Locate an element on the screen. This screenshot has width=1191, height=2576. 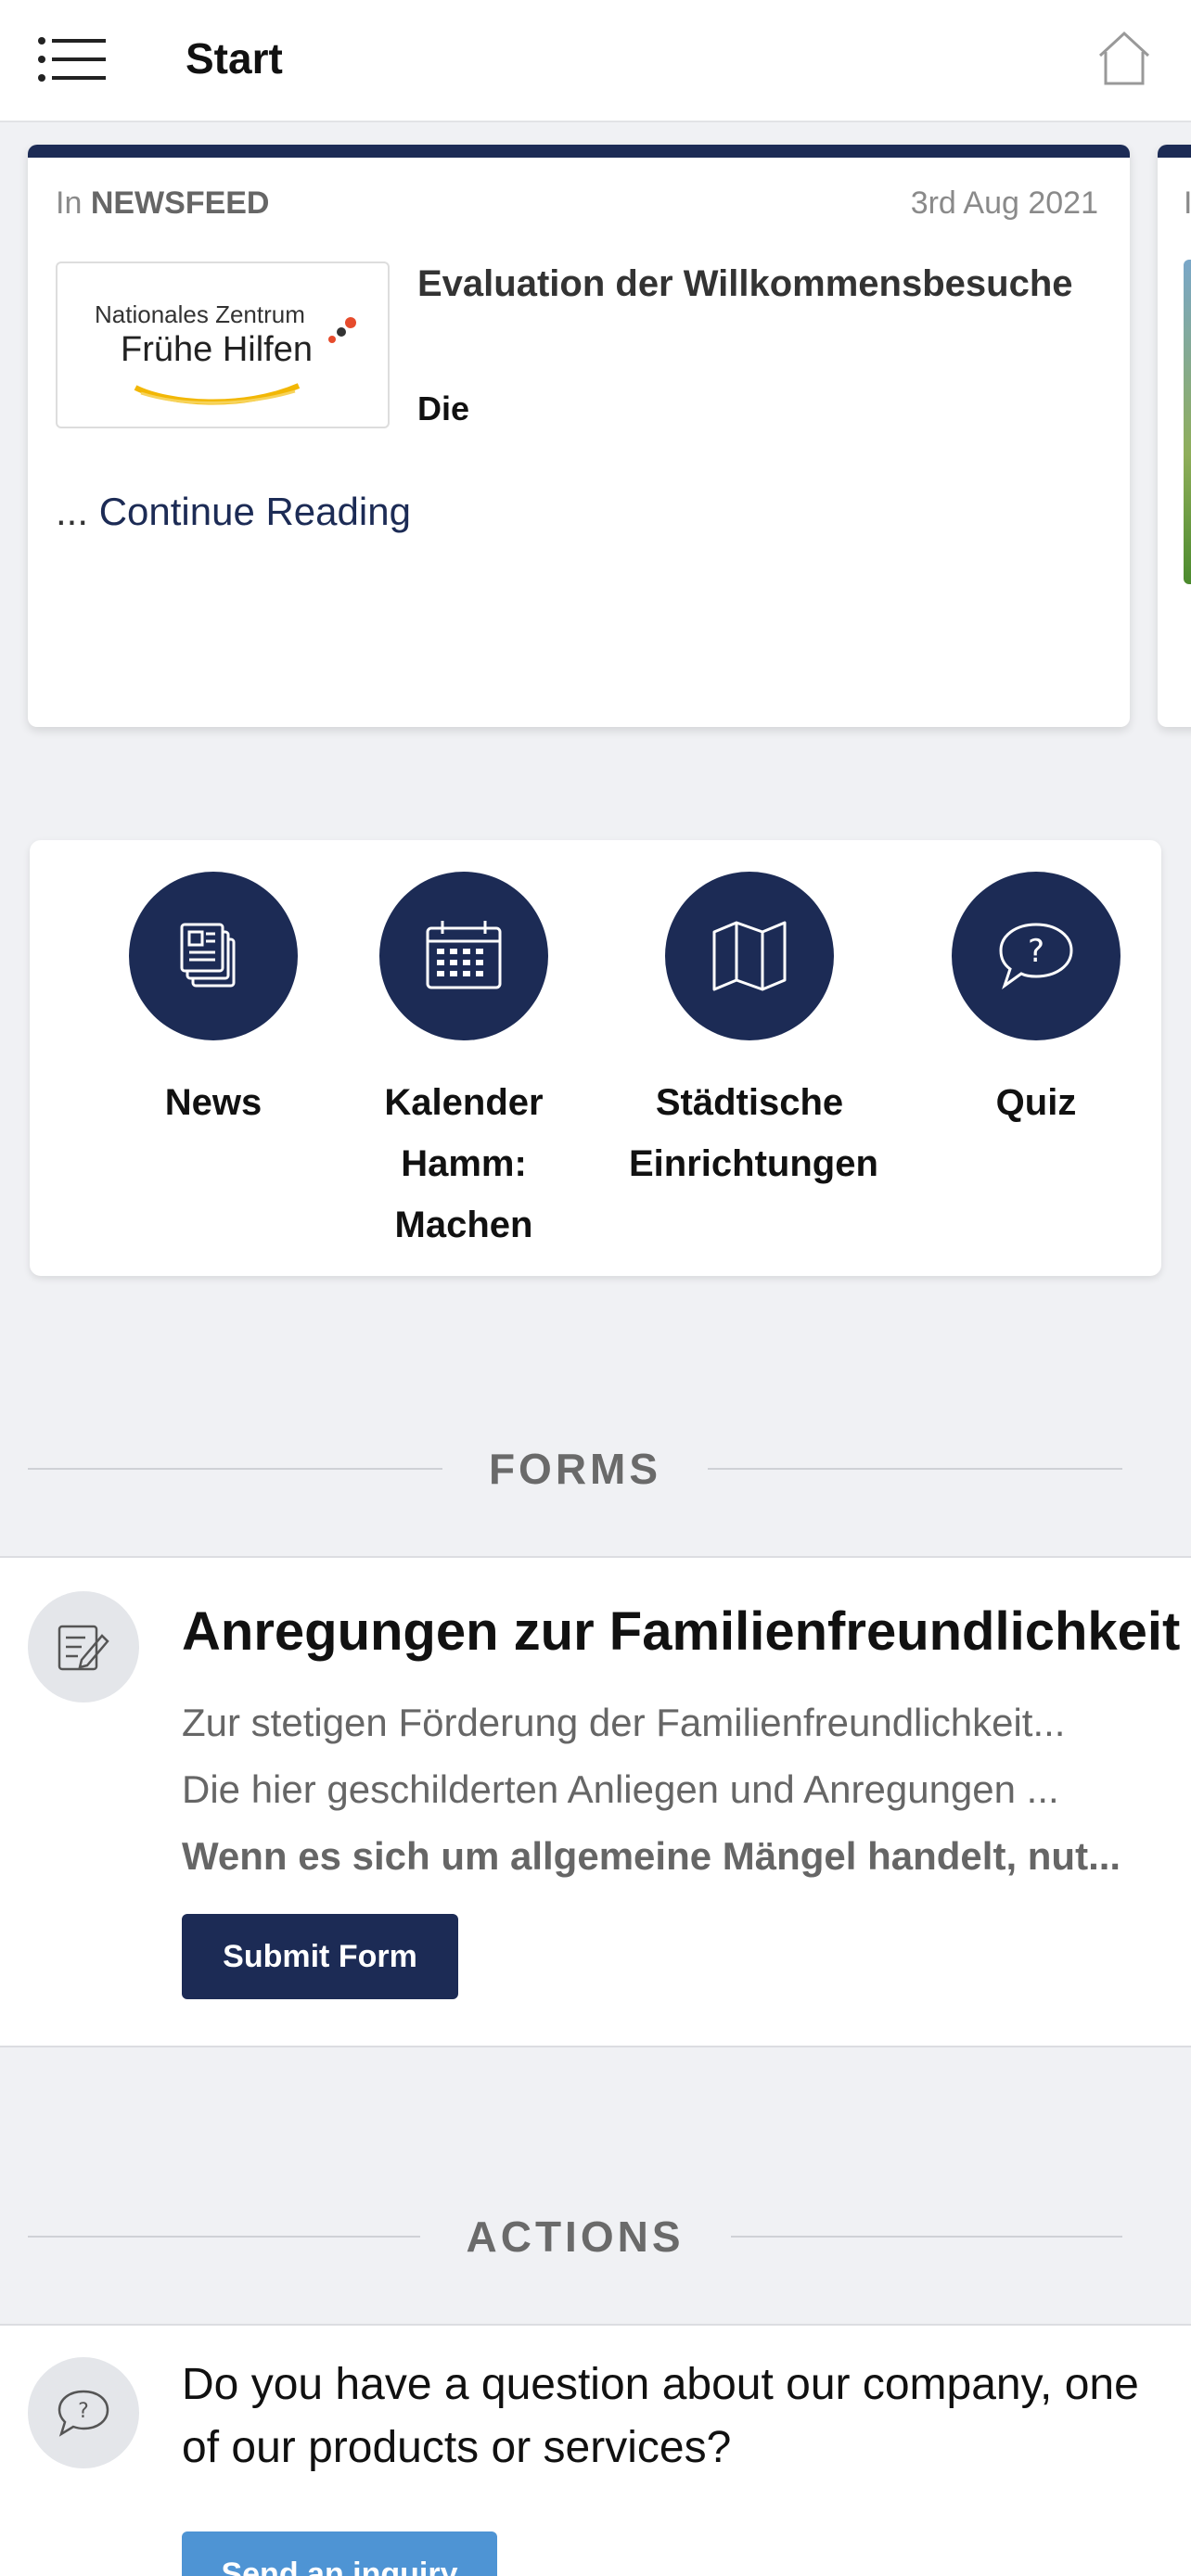
chat-bubble-icon: ? is located at coordinates (83, 2412).